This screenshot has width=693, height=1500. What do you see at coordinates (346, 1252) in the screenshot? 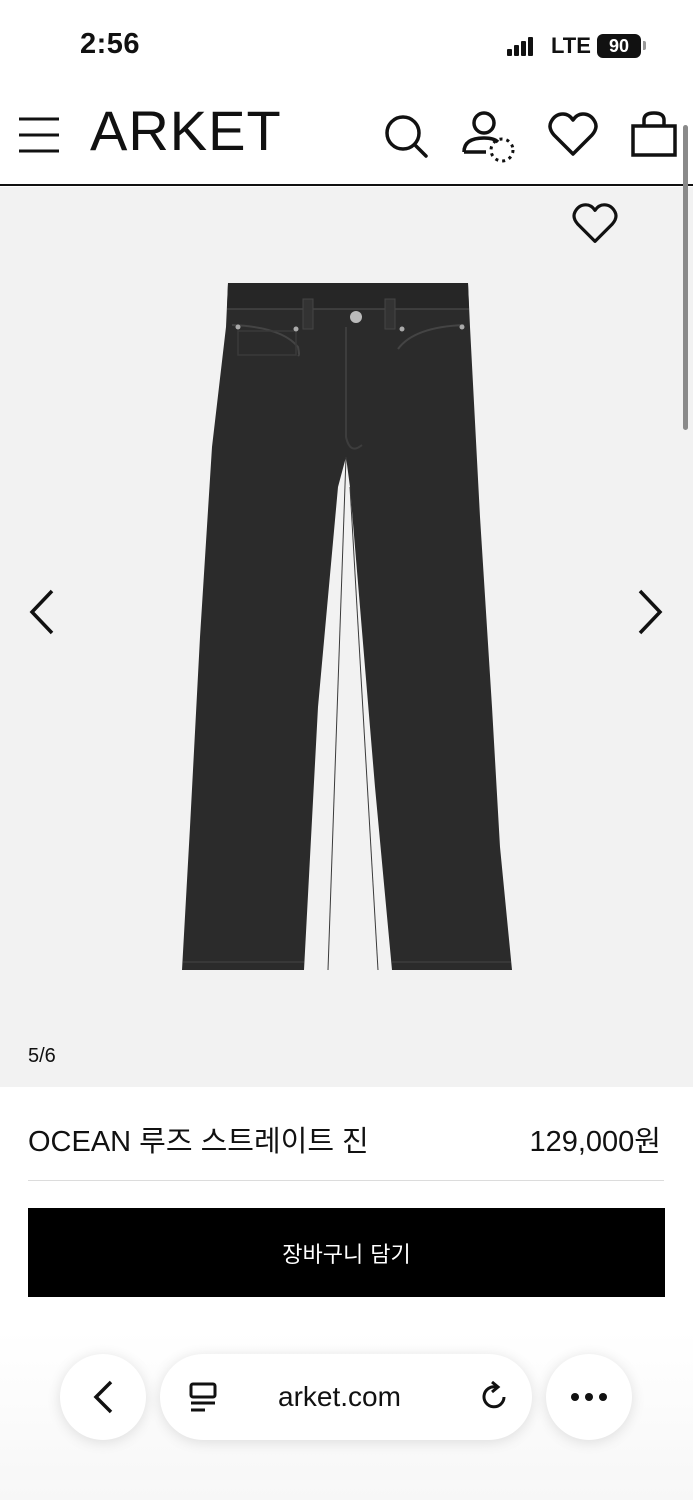
I see `add-to-bag-button: 장바구니 담기` at bounding box center [346, 1252].